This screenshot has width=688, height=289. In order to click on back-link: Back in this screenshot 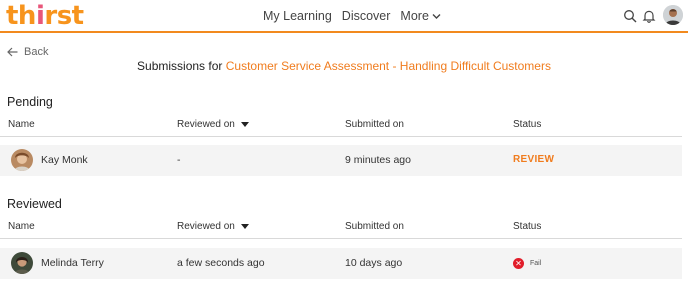, I will do `click(27, 52)`.